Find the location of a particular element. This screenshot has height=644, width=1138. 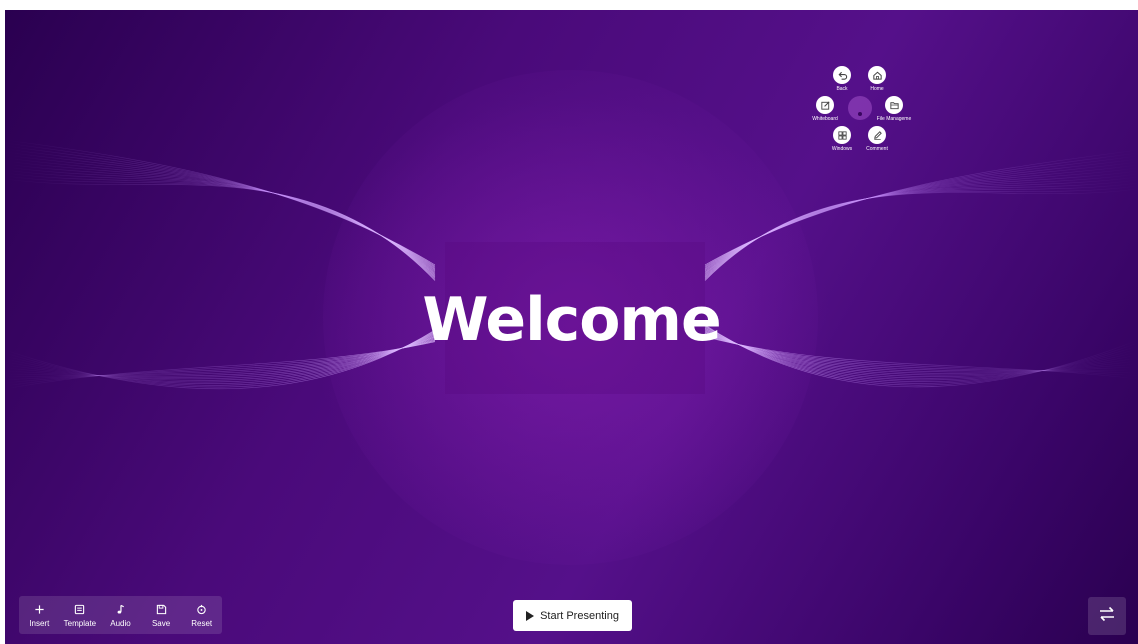

start-presenting-button: Start Presenting is located at coordinates (572, 615).